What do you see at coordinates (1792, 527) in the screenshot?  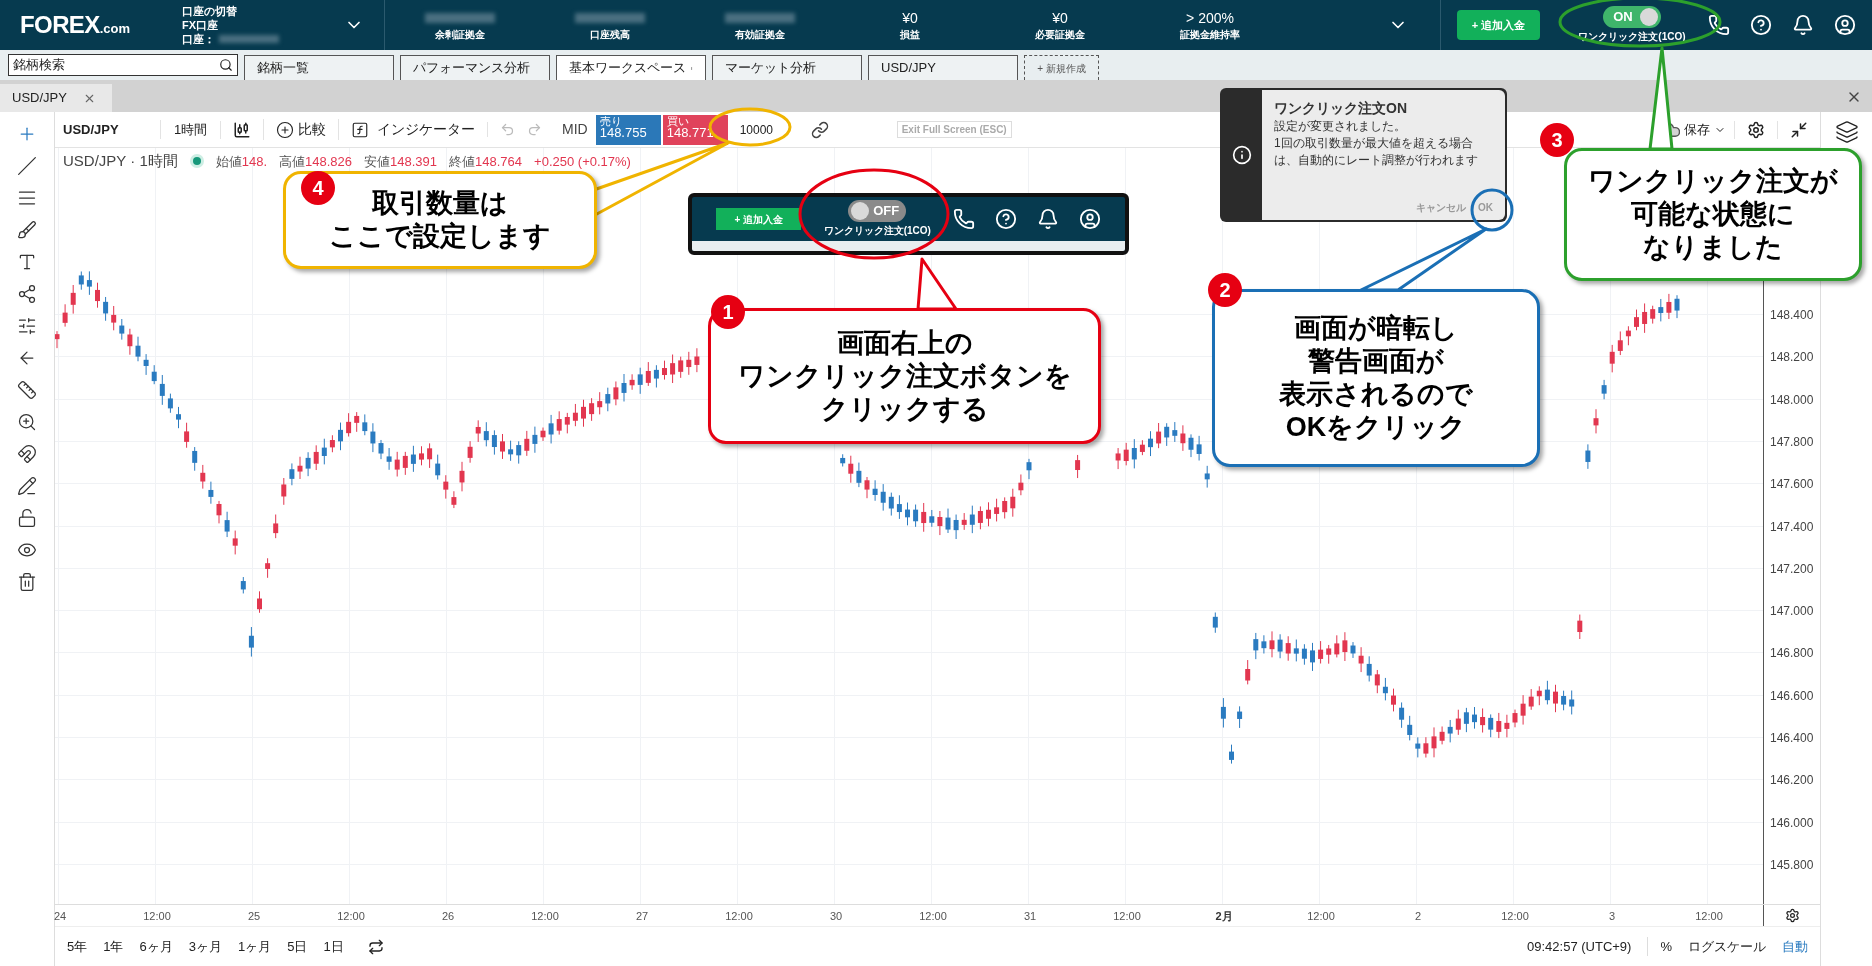 I see `price-axis-label: 147.400` at bounding box center [1792, 527].